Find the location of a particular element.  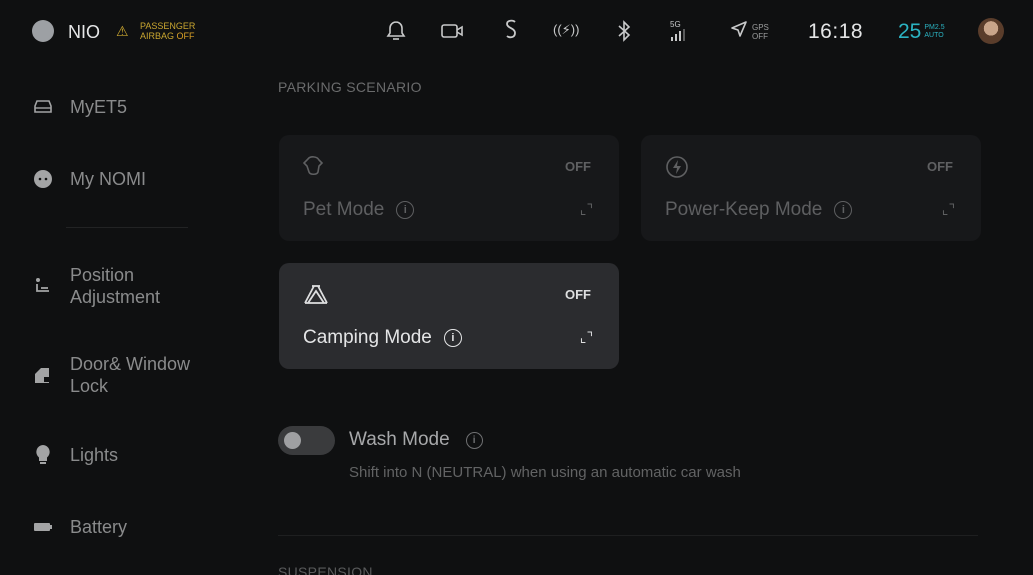

camping-mode-status: OFF is located at coordinates (578, 294).